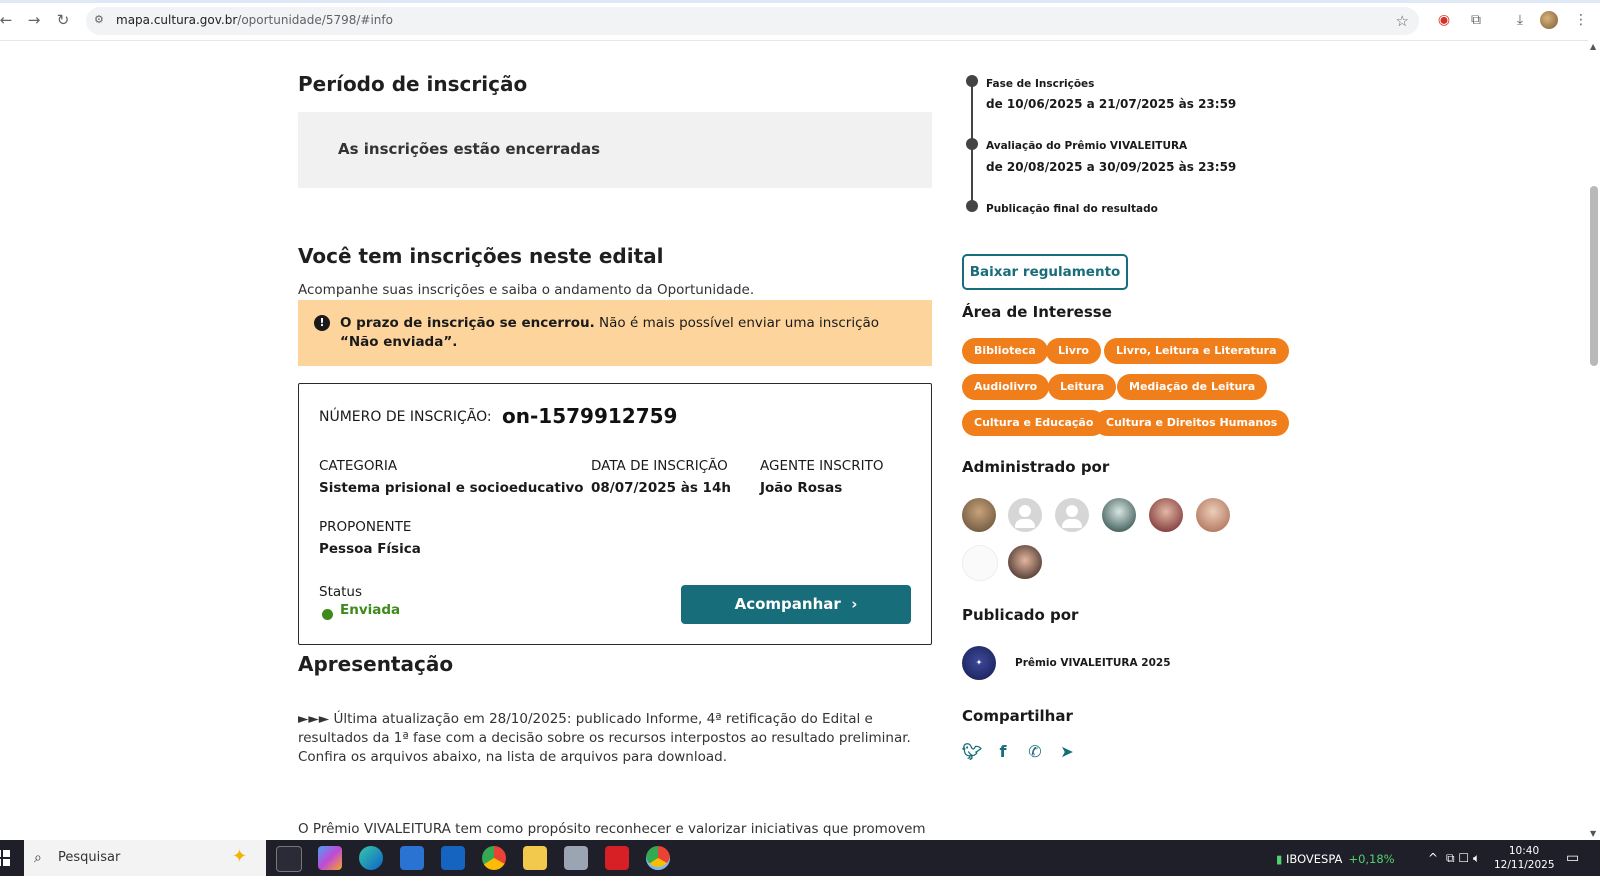  What do you see at coordinates (481, 256) in the screenshot?
I see `inscricoes-title: Você tem inscrições neste edital` at bounding box center [481, 256].